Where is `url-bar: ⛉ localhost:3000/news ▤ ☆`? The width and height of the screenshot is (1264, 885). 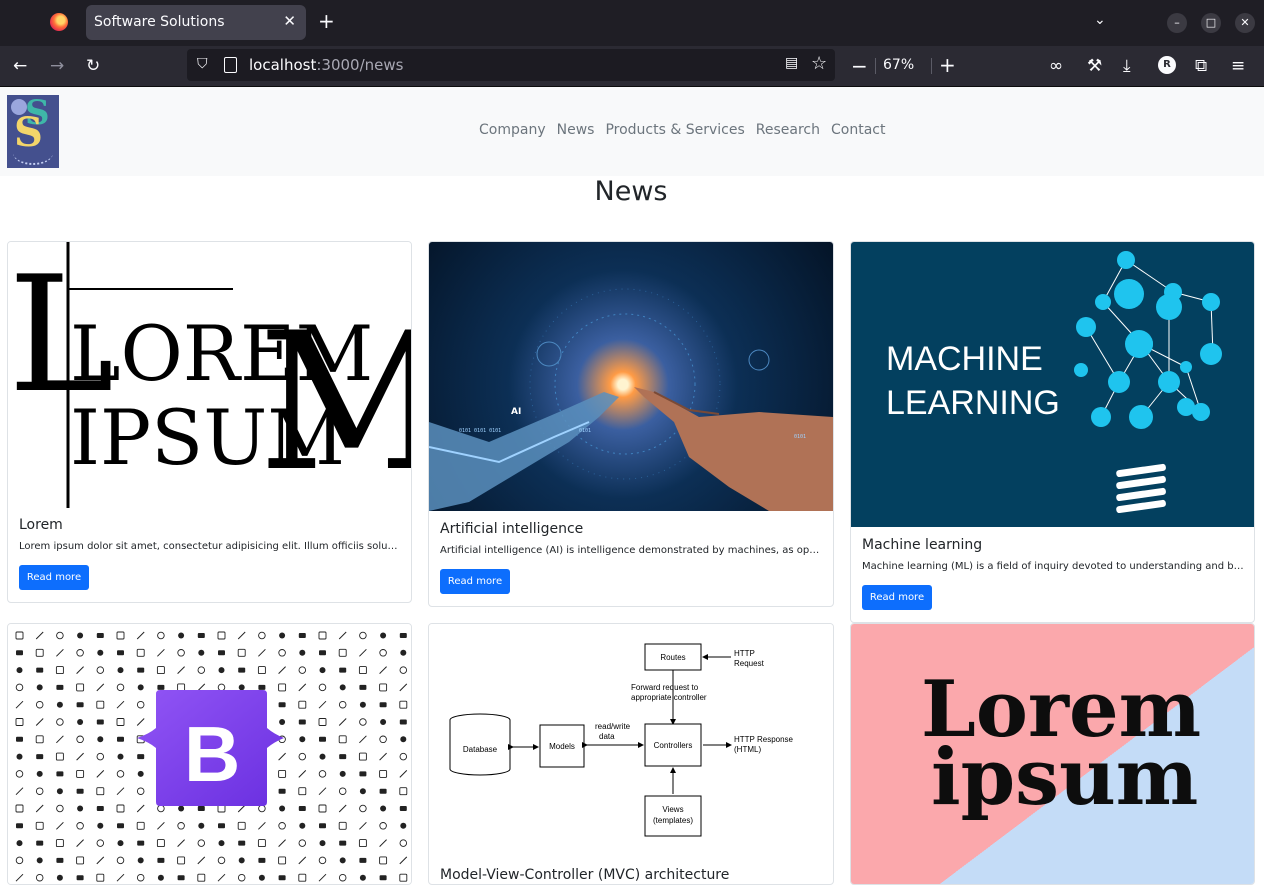 url-bar: ⛉ localhost:3000/news ▤ ☆ is located at coordinates (511, 65).